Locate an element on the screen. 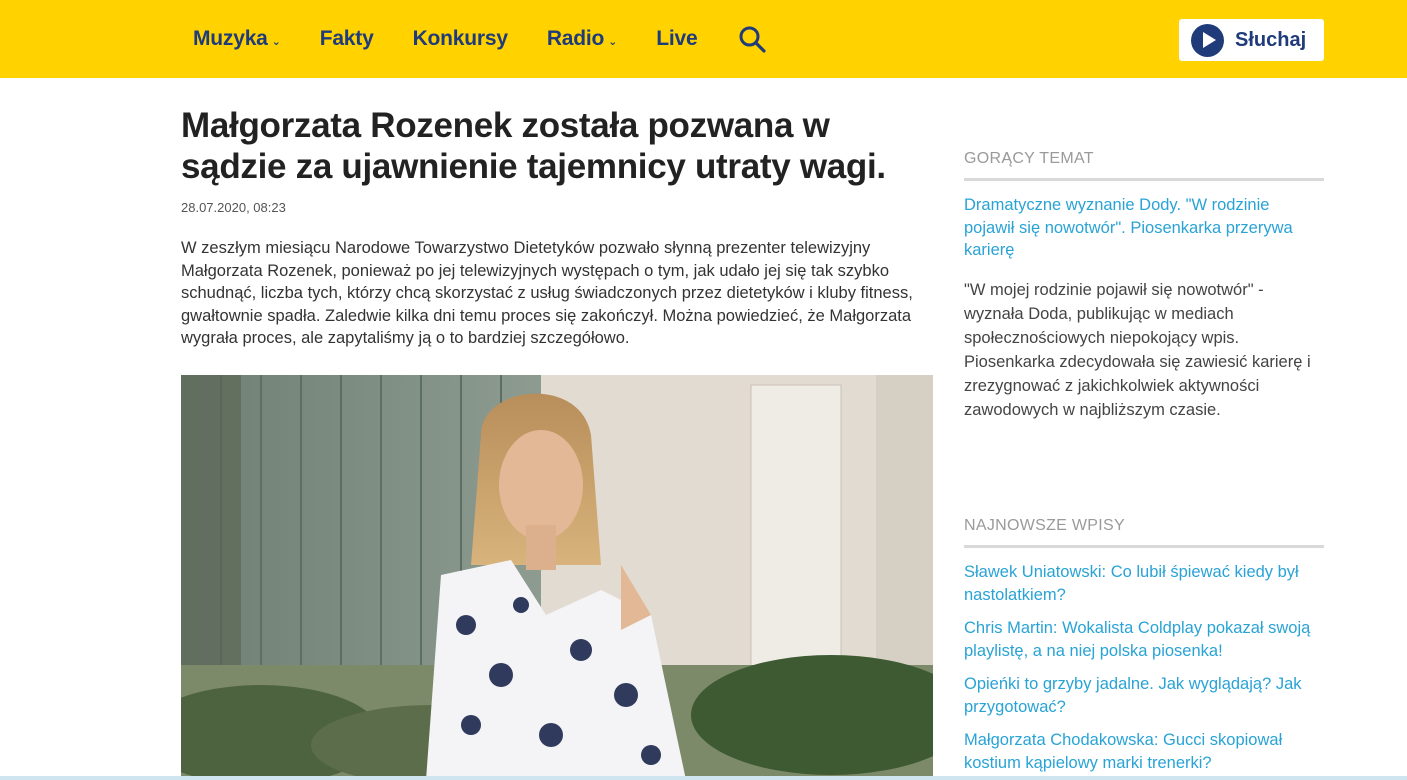 The image size is (1407, 780). hot-topic-heading: GORĄCY TEMAT is located at coordinates (1144, 165).